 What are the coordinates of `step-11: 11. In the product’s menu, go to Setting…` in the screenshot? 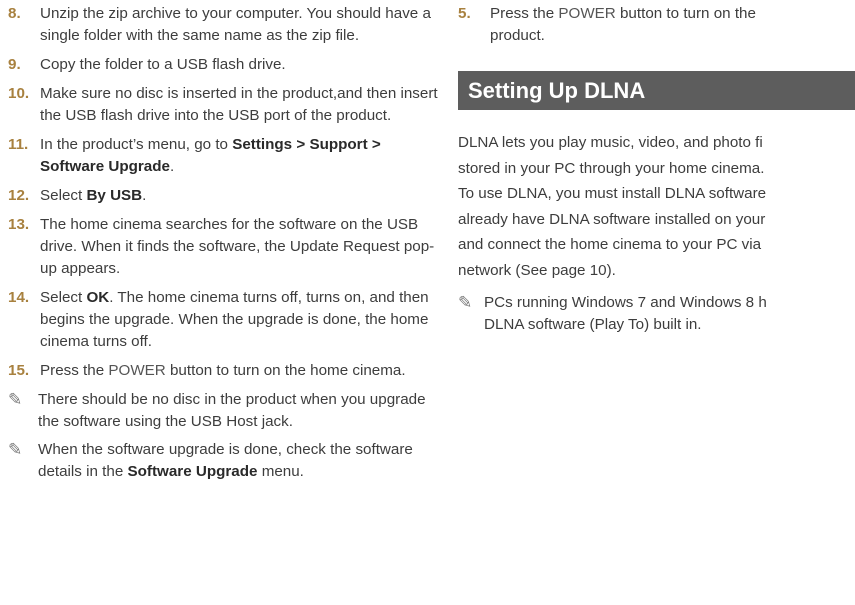 It's located at (223, 156).